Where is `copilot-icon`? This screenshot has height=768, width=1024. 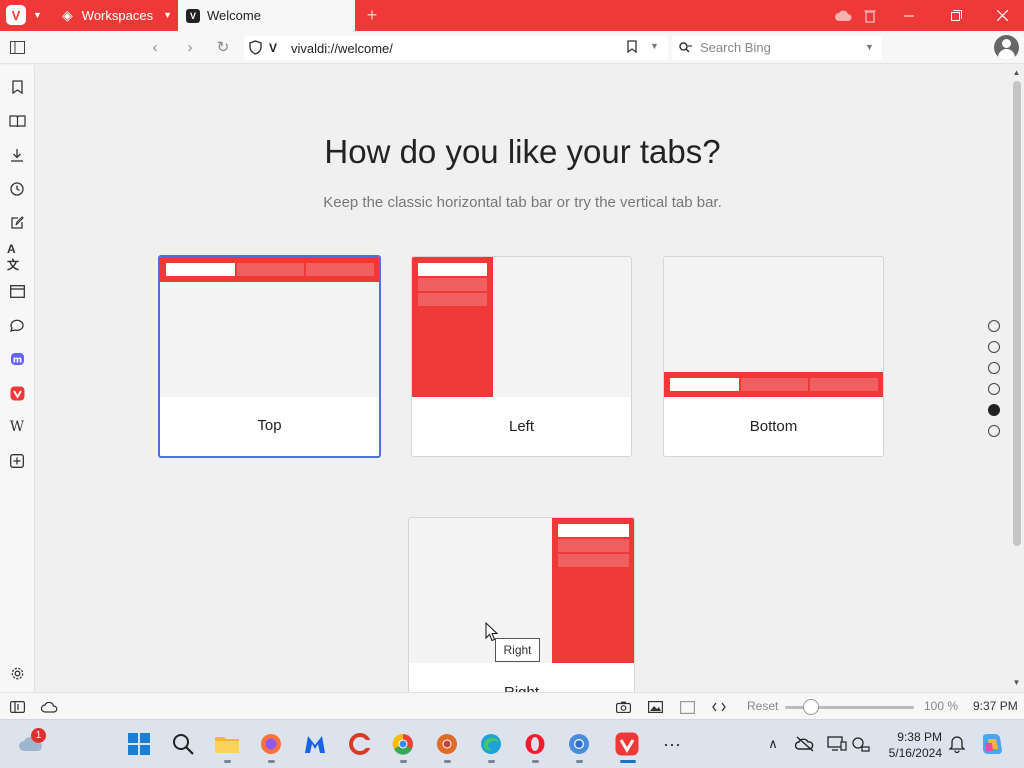
copilot-icon is located at coordinates (992, 744).